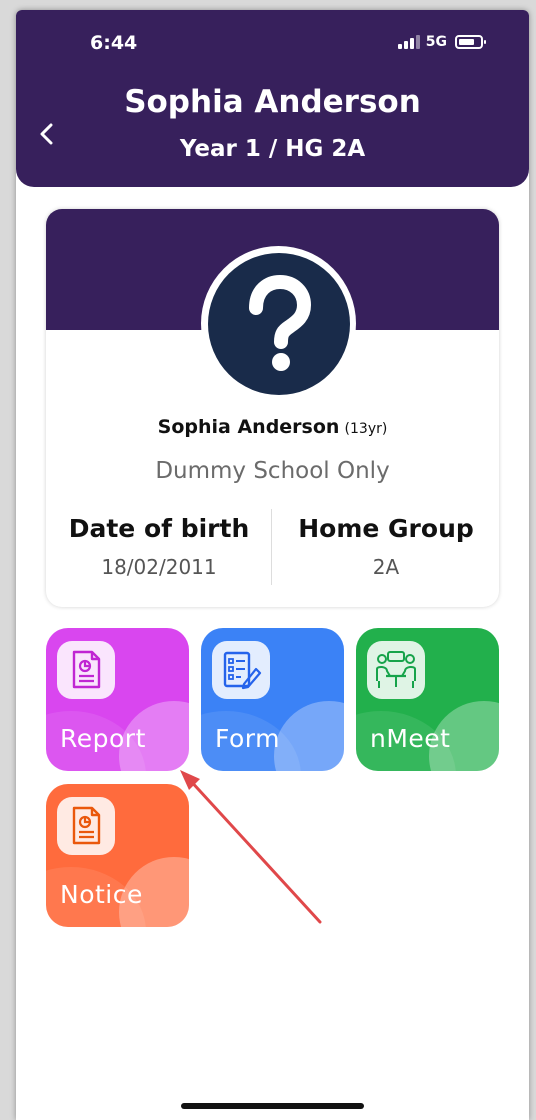  Describe the element at coordinates (271, 547) in the screenshot. I see `info-divider` at that location.